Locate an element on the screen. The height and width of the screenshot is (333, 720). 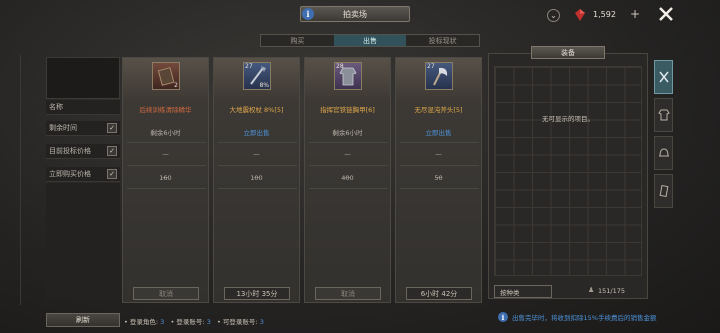
filter-name: 名称 is located at coordinates (83, 107).